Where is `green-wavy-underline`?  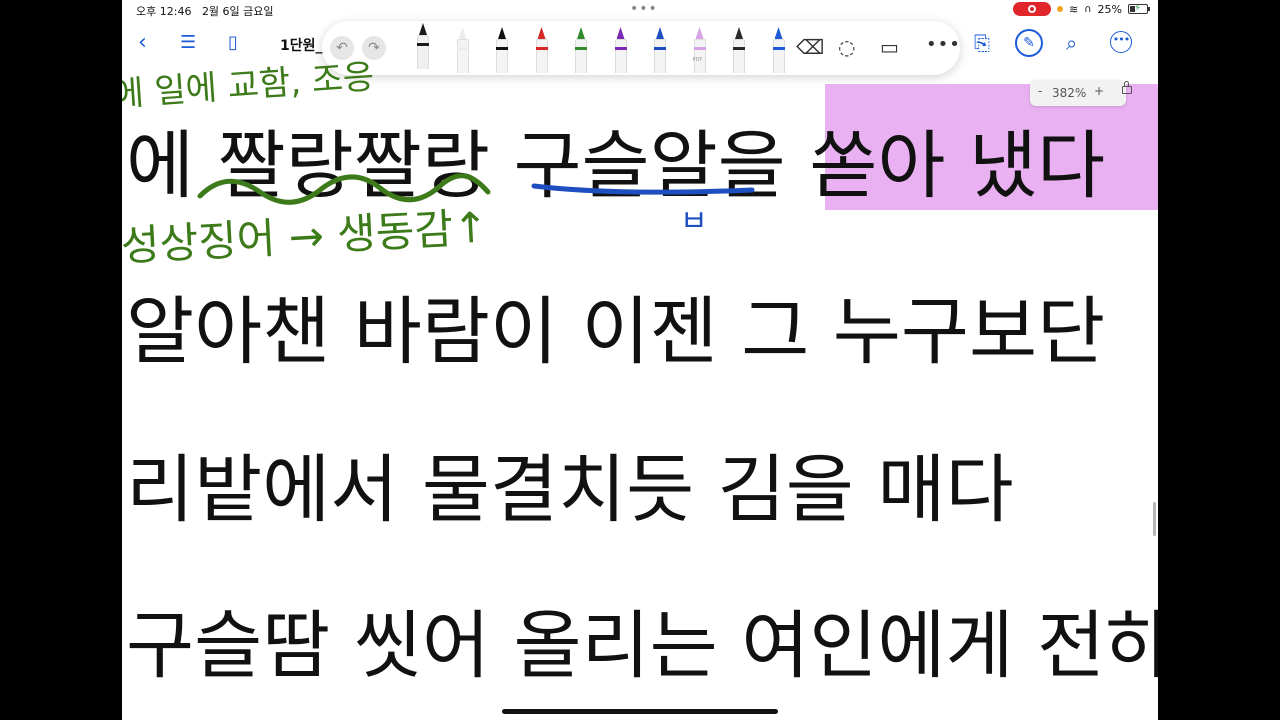
green-wavy-underline is located at coordinates (344, 189).